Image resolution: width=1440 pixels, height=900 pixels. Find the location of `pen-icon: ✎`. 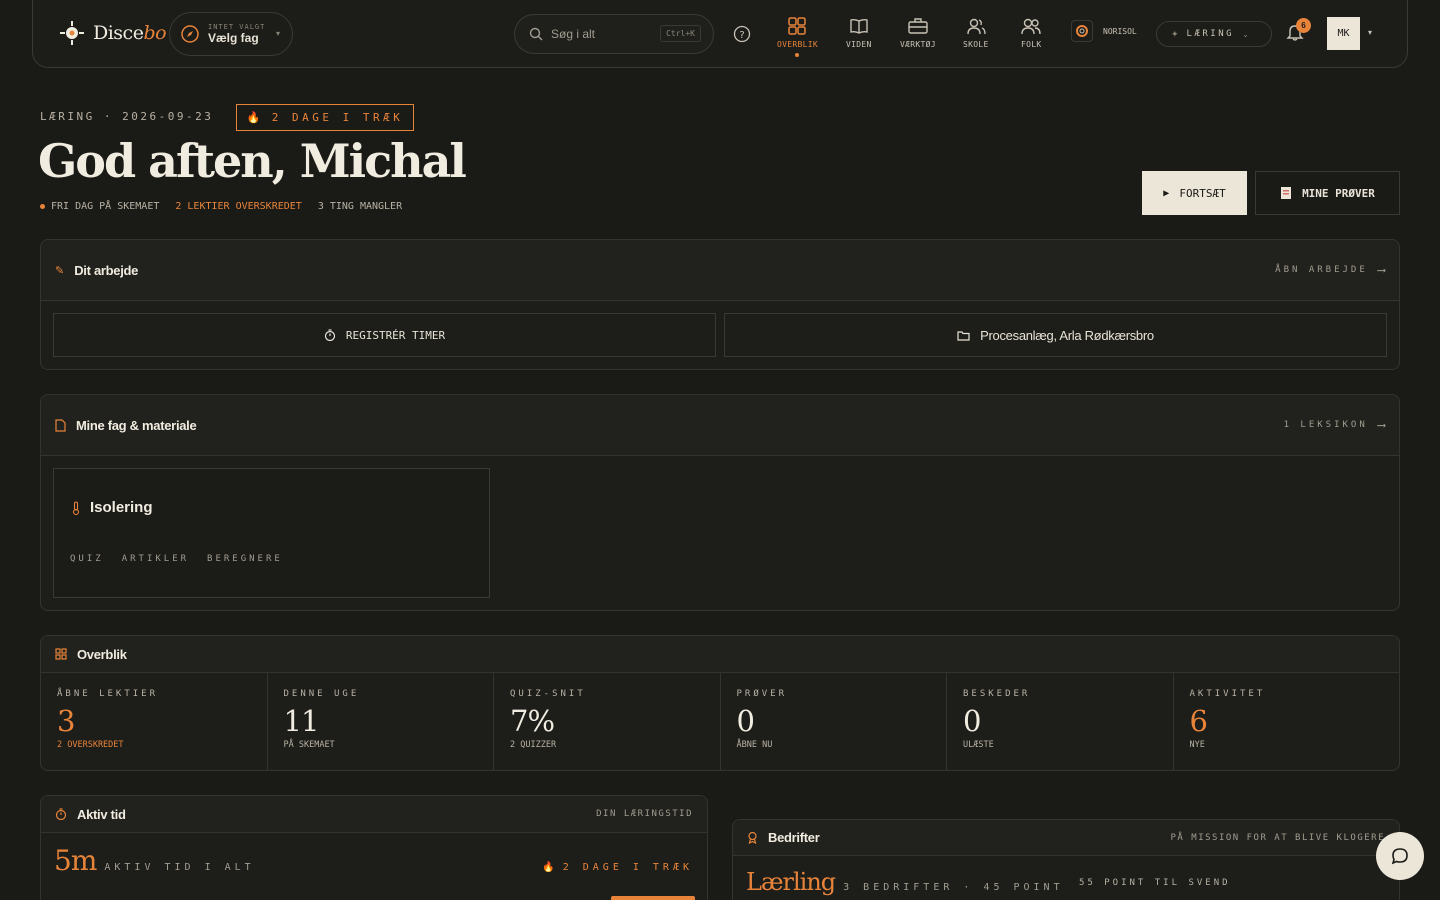

pen-icon: ✎ is located at coordinates (60, 270).